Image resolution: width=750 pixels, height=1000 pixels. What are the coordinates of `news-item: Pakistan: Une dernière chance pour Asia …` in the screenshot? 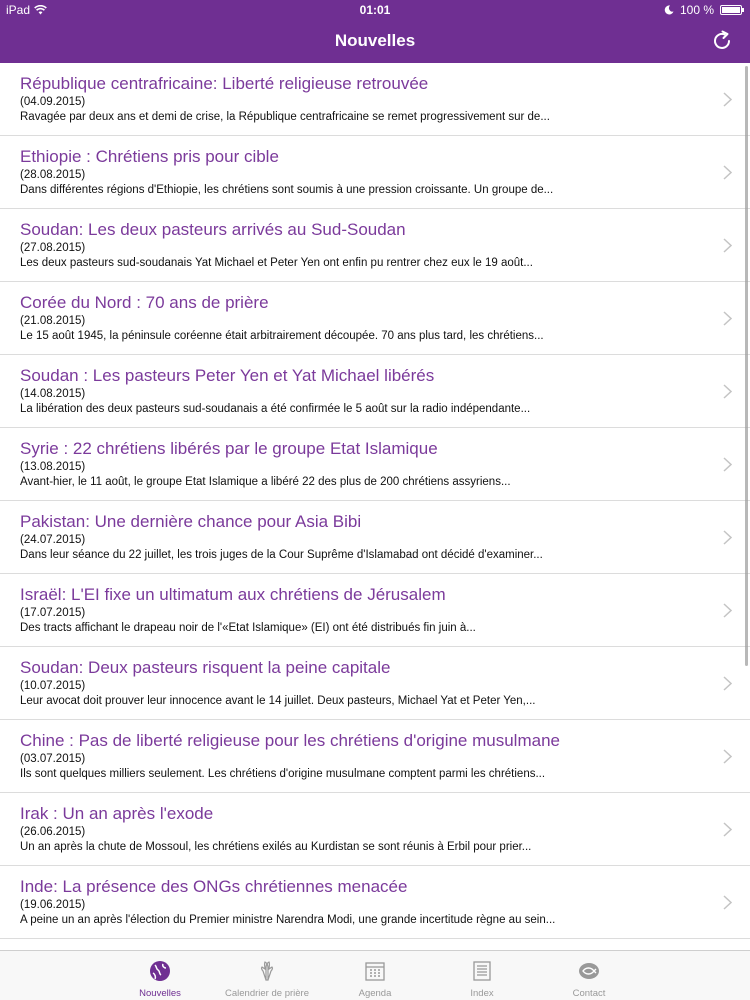 It's located at (375, 537).